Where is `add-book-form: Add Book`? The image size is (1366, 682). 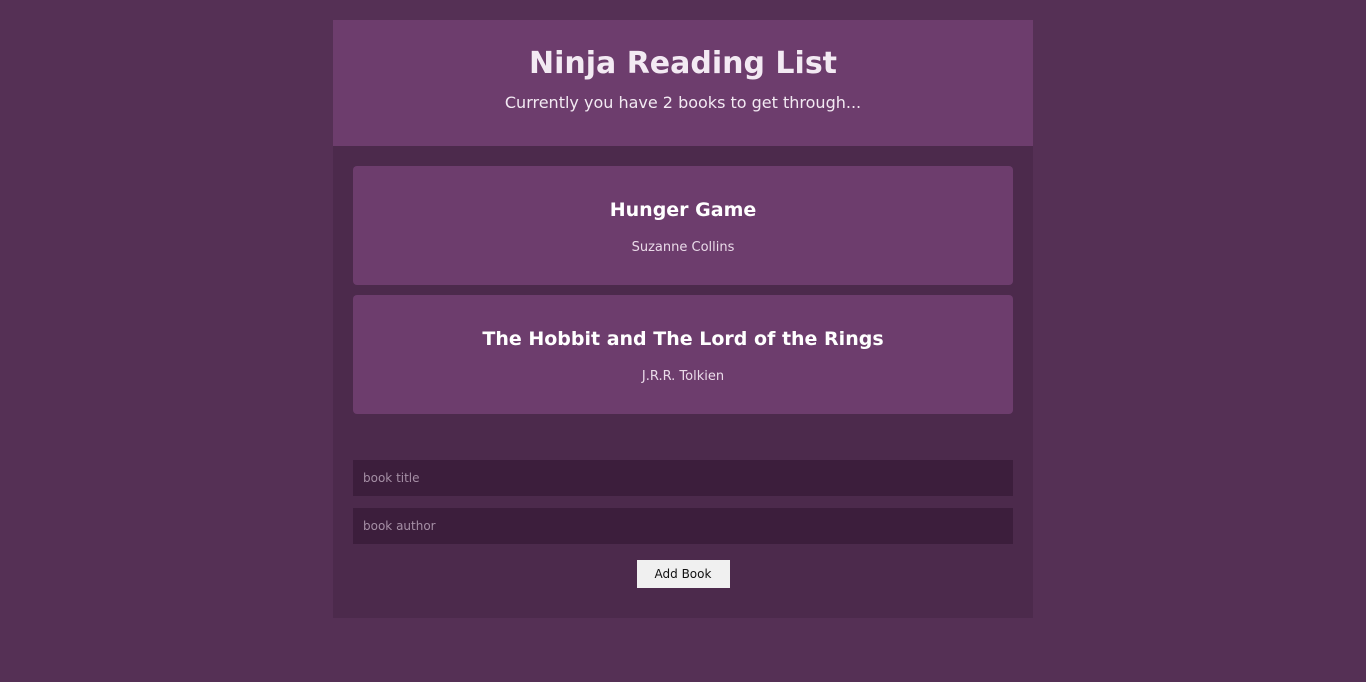
add-book-form: Add Book is located at coordinates (683, 524).